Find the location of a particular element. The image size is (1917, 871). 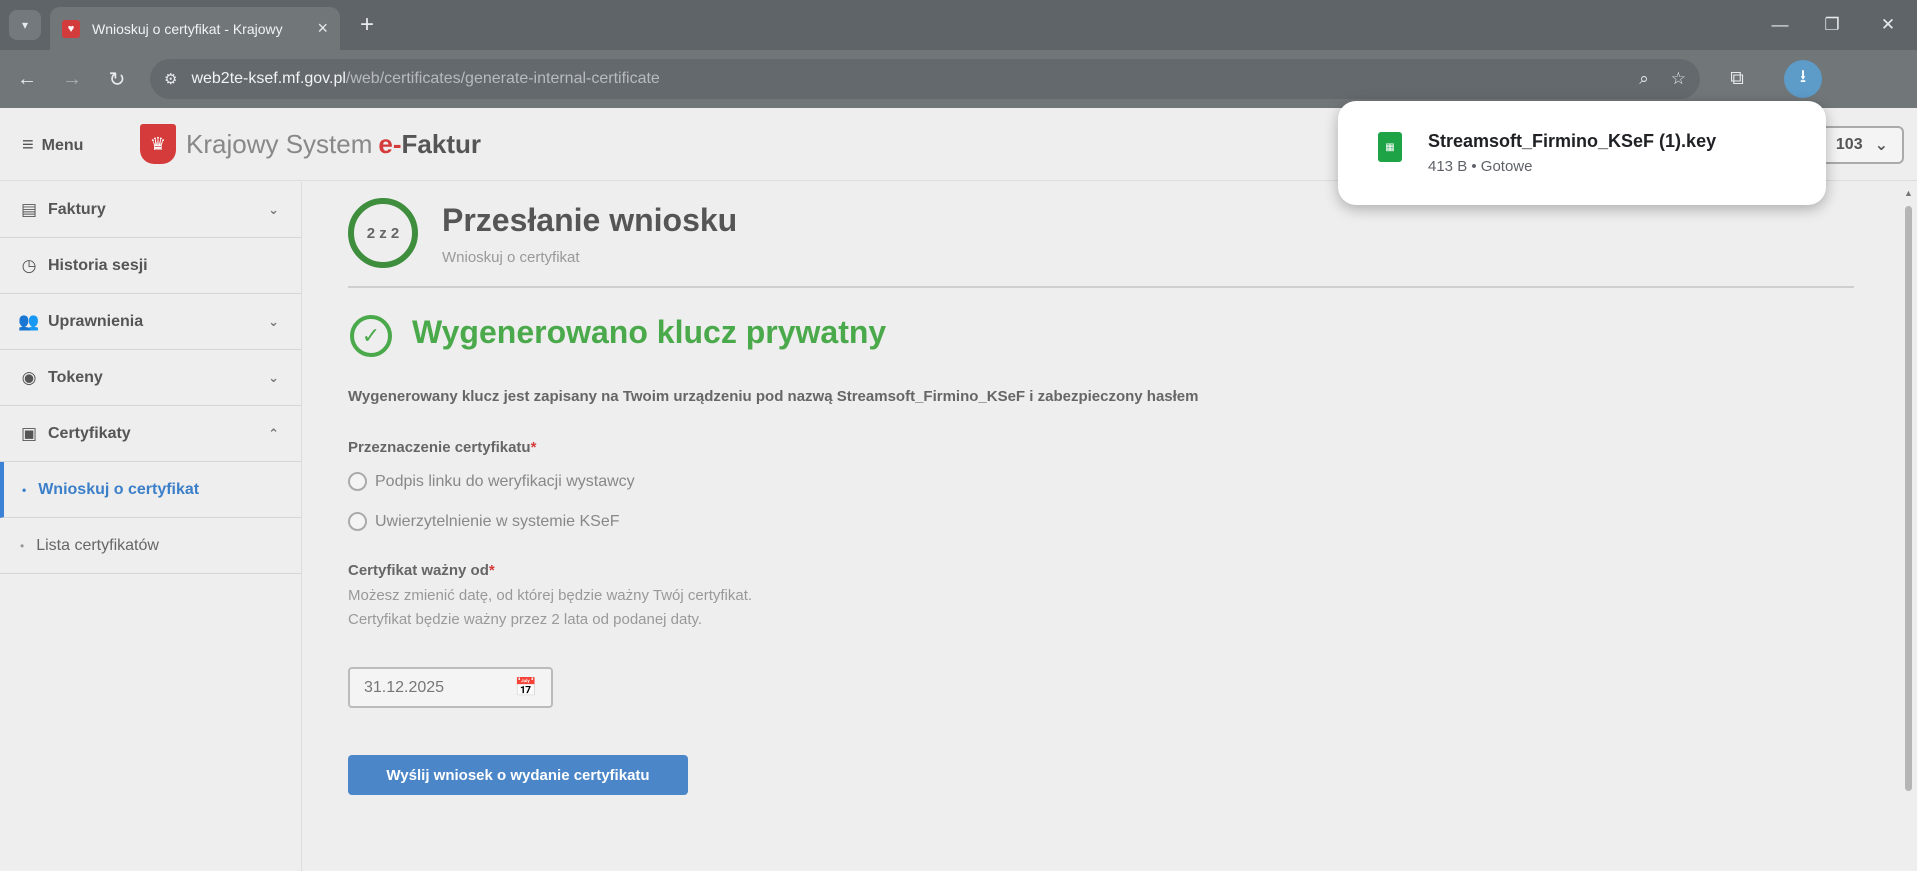

sidebar-item-historia-sesji: ◷ Historia sesji is located at coordinates (150, 266).